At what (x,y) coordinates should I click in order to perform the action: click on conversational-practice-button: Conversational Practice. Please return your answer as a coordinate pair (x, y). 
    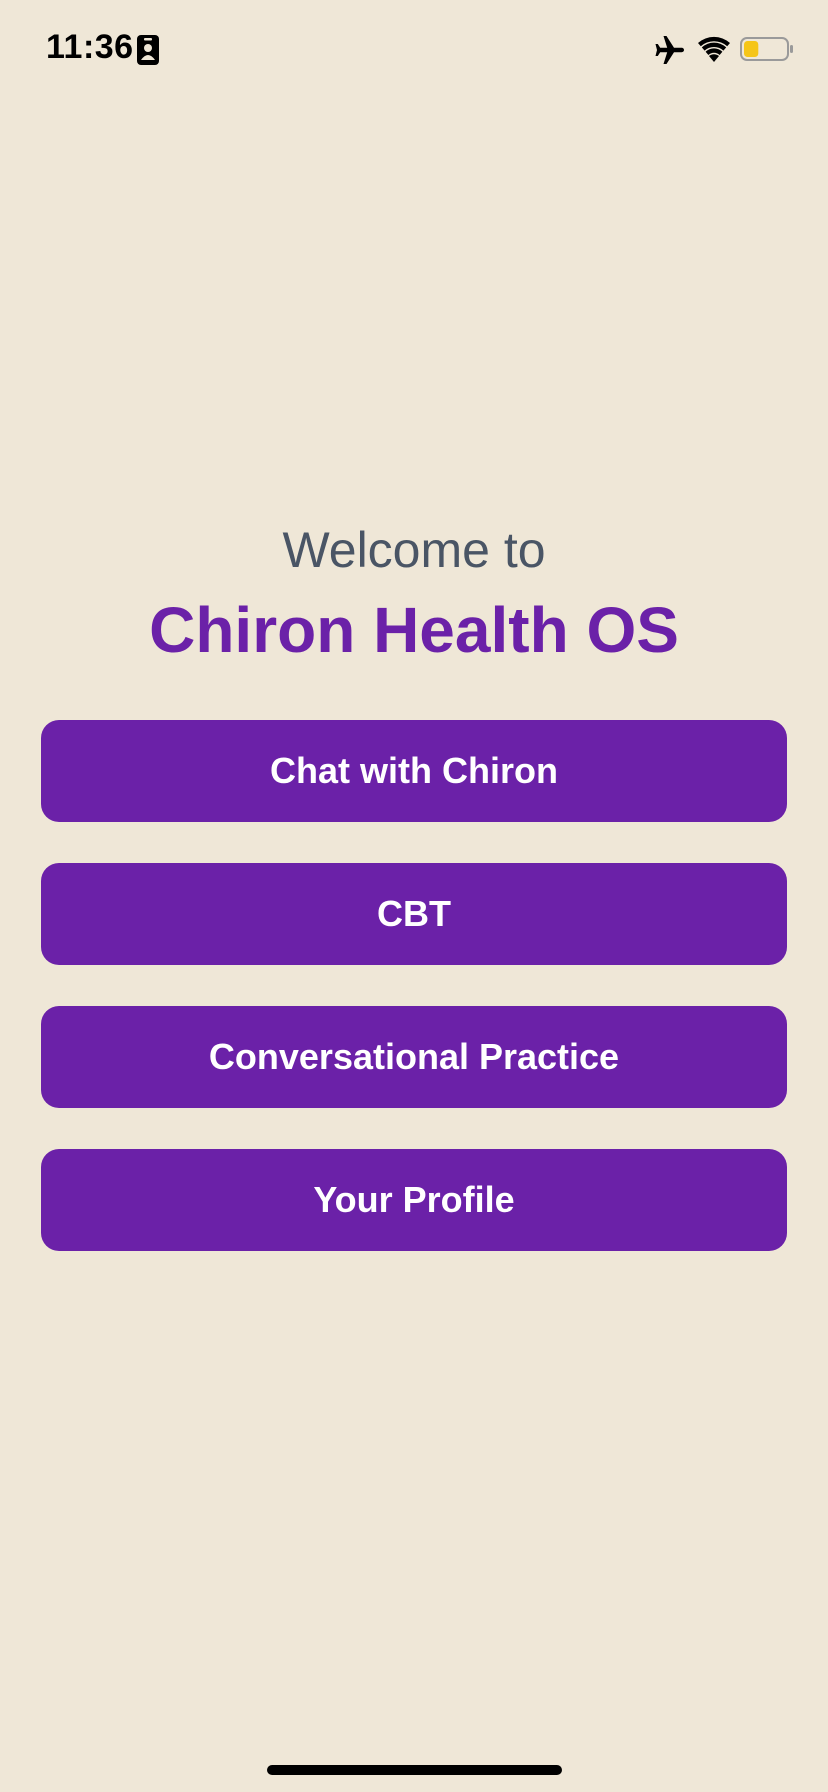
    Looking at the image, I should click on (414, 1057).